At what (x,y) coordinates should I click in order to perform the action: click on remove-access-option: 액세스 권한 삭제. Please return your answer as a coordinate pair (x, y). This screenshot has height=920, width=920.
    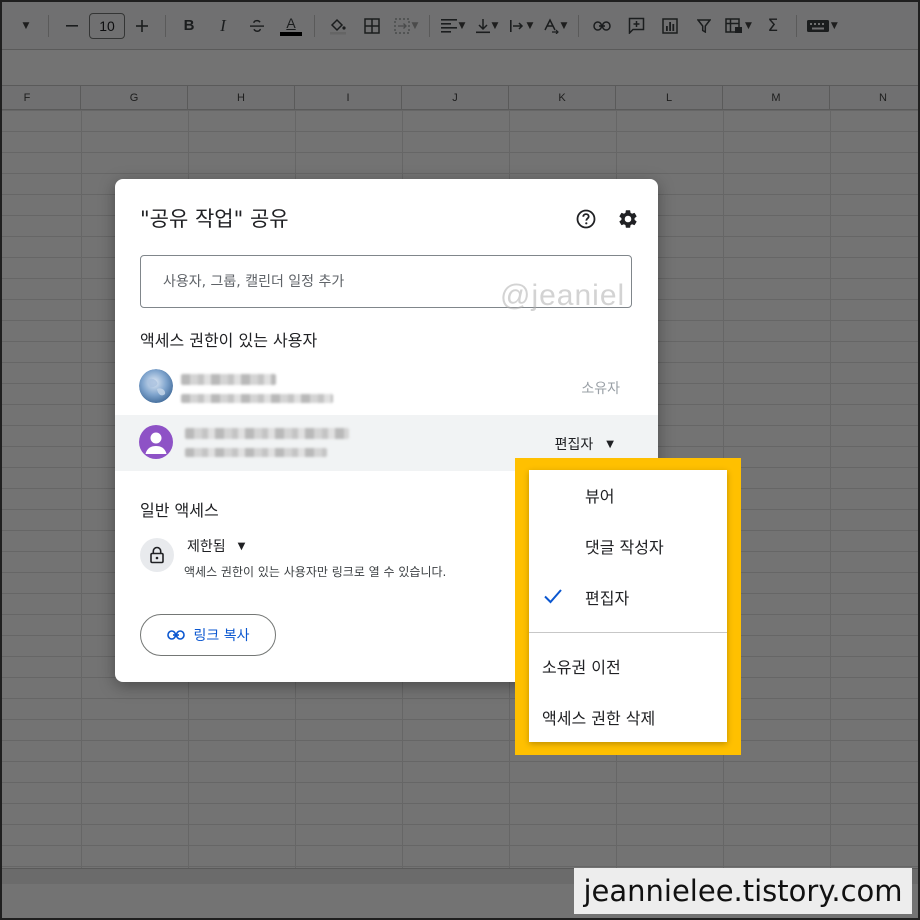
    Looking at the image, I should click on (628, 717).